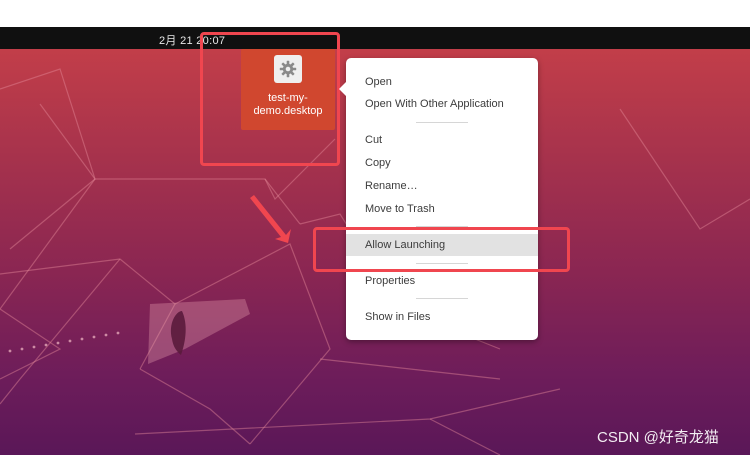 This screenshot has width=750, height=455. I want to click on menu-item-copy-label: Copy, so click(378, 163).